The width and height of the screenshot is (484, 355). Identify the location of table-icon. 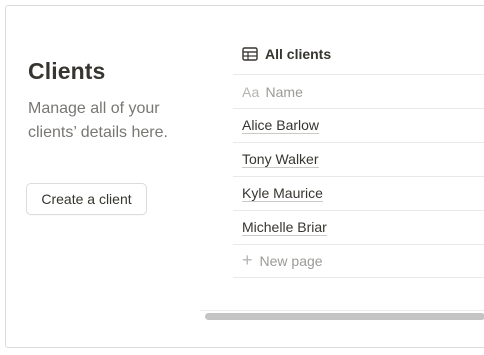
(250, 54).